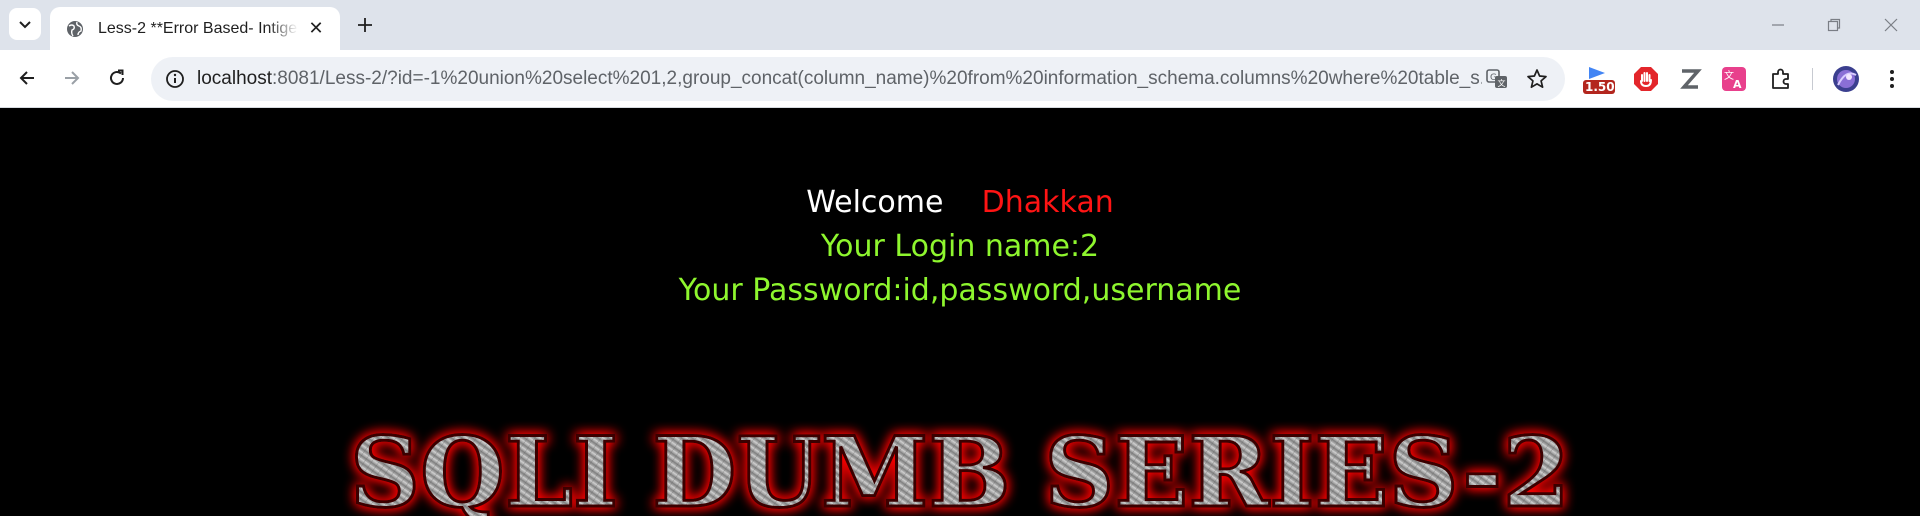 The height and width of the screenshot is (516, 1920). What do you see at coordinates (75, 29) in the screenshot?
I see `globe-icon` at bounding box center [75, 29].